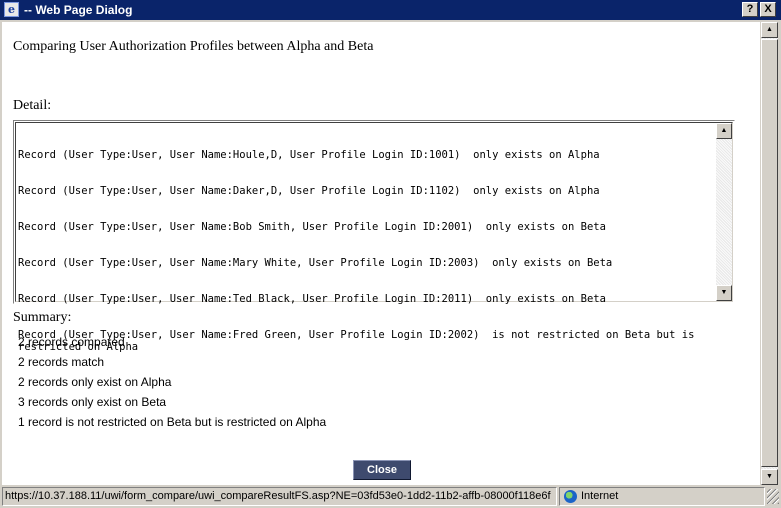  Describe the element at coordinates (724, 212) in the screenshot. I see `detail-scrollbar: ▲ ▼` at that location.